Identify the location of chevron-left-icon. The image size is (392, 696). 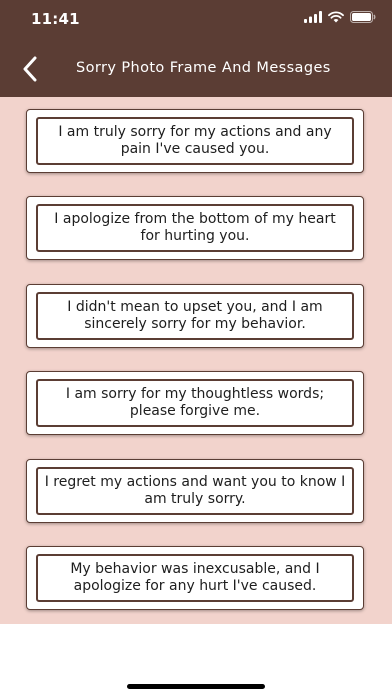
(30, 69).